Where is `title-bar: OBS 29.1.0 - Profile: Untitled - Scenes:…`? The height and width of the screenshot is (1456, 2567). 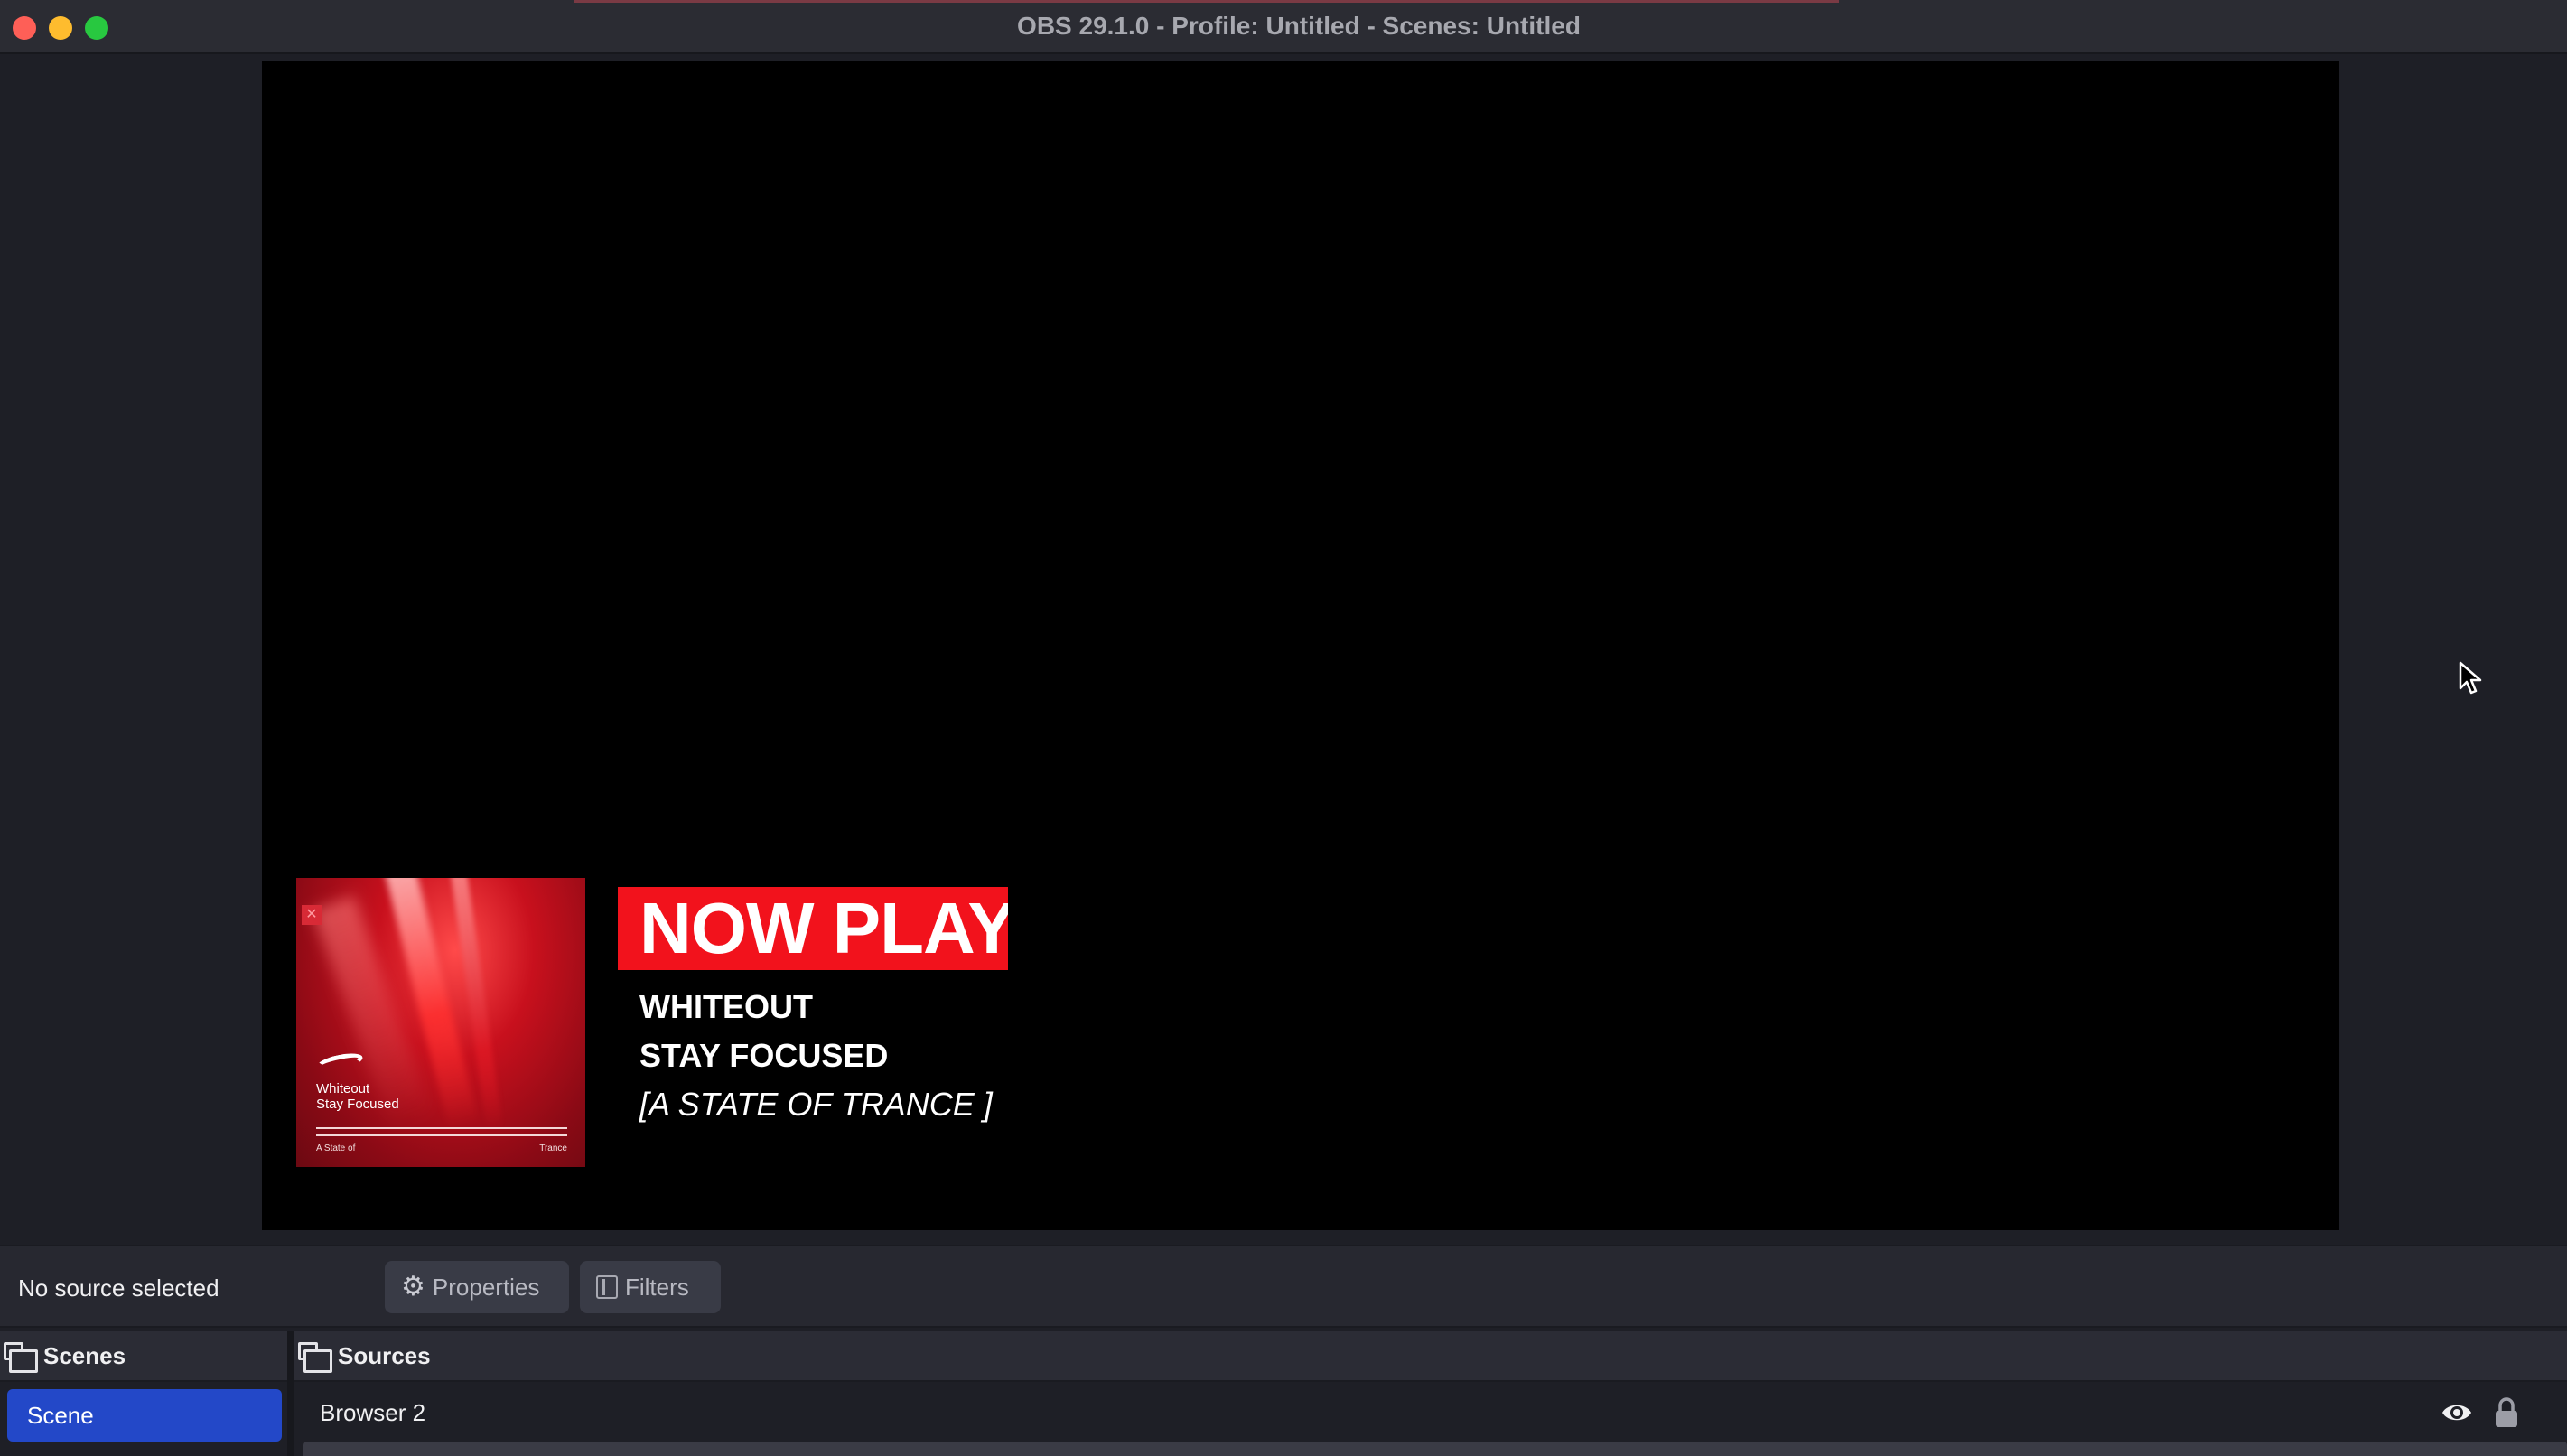 title-bar: OBS 29.1.0 - Profile: Untitled - Scenes:… is located at coordinates (1284, 27).